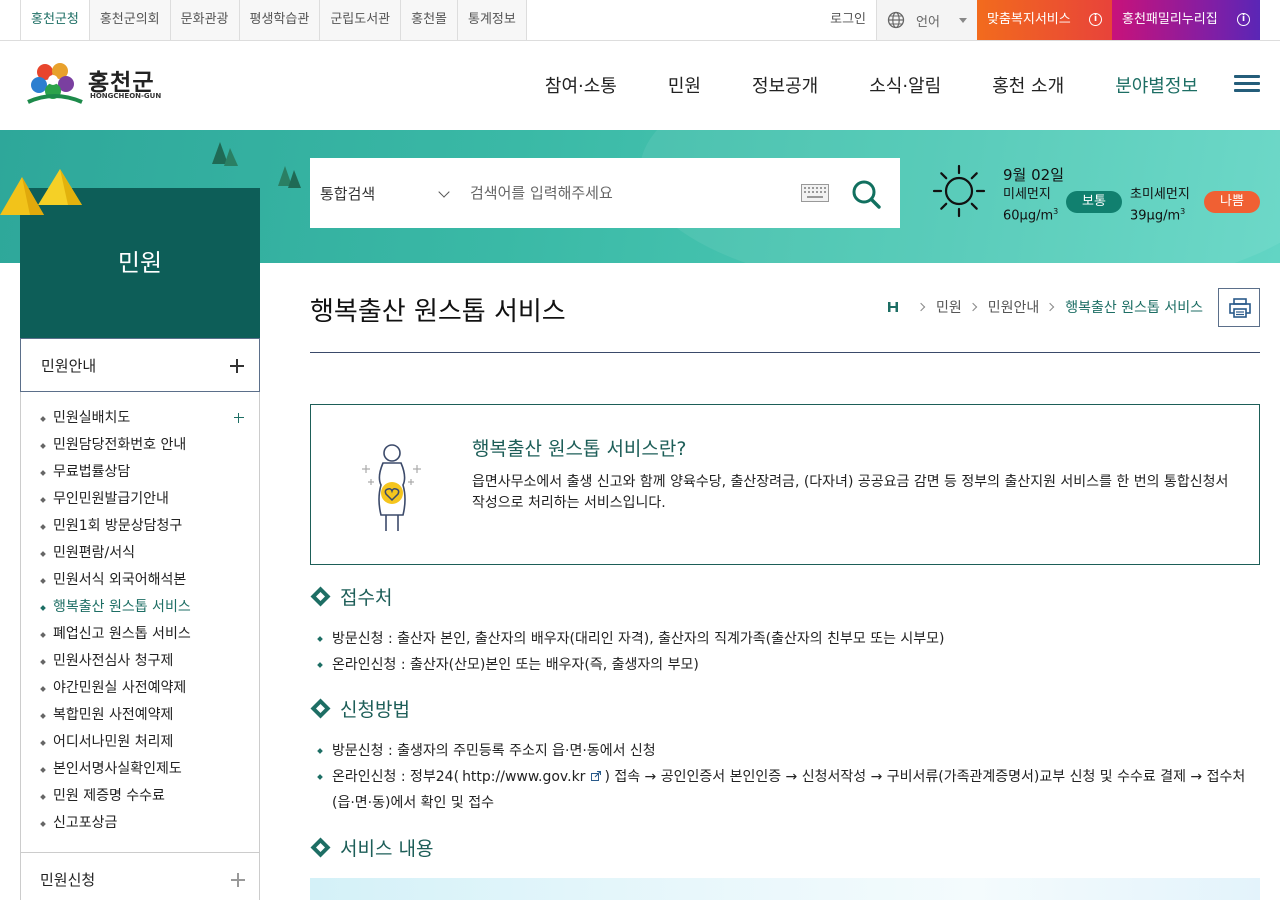 The height and width of the screenshot is (900, 1280). Describe the element at coordinates (140, 688) in the screenshot. I see `side-nav-item-night-reservation: 야간민원실 사전예약제` at that location.